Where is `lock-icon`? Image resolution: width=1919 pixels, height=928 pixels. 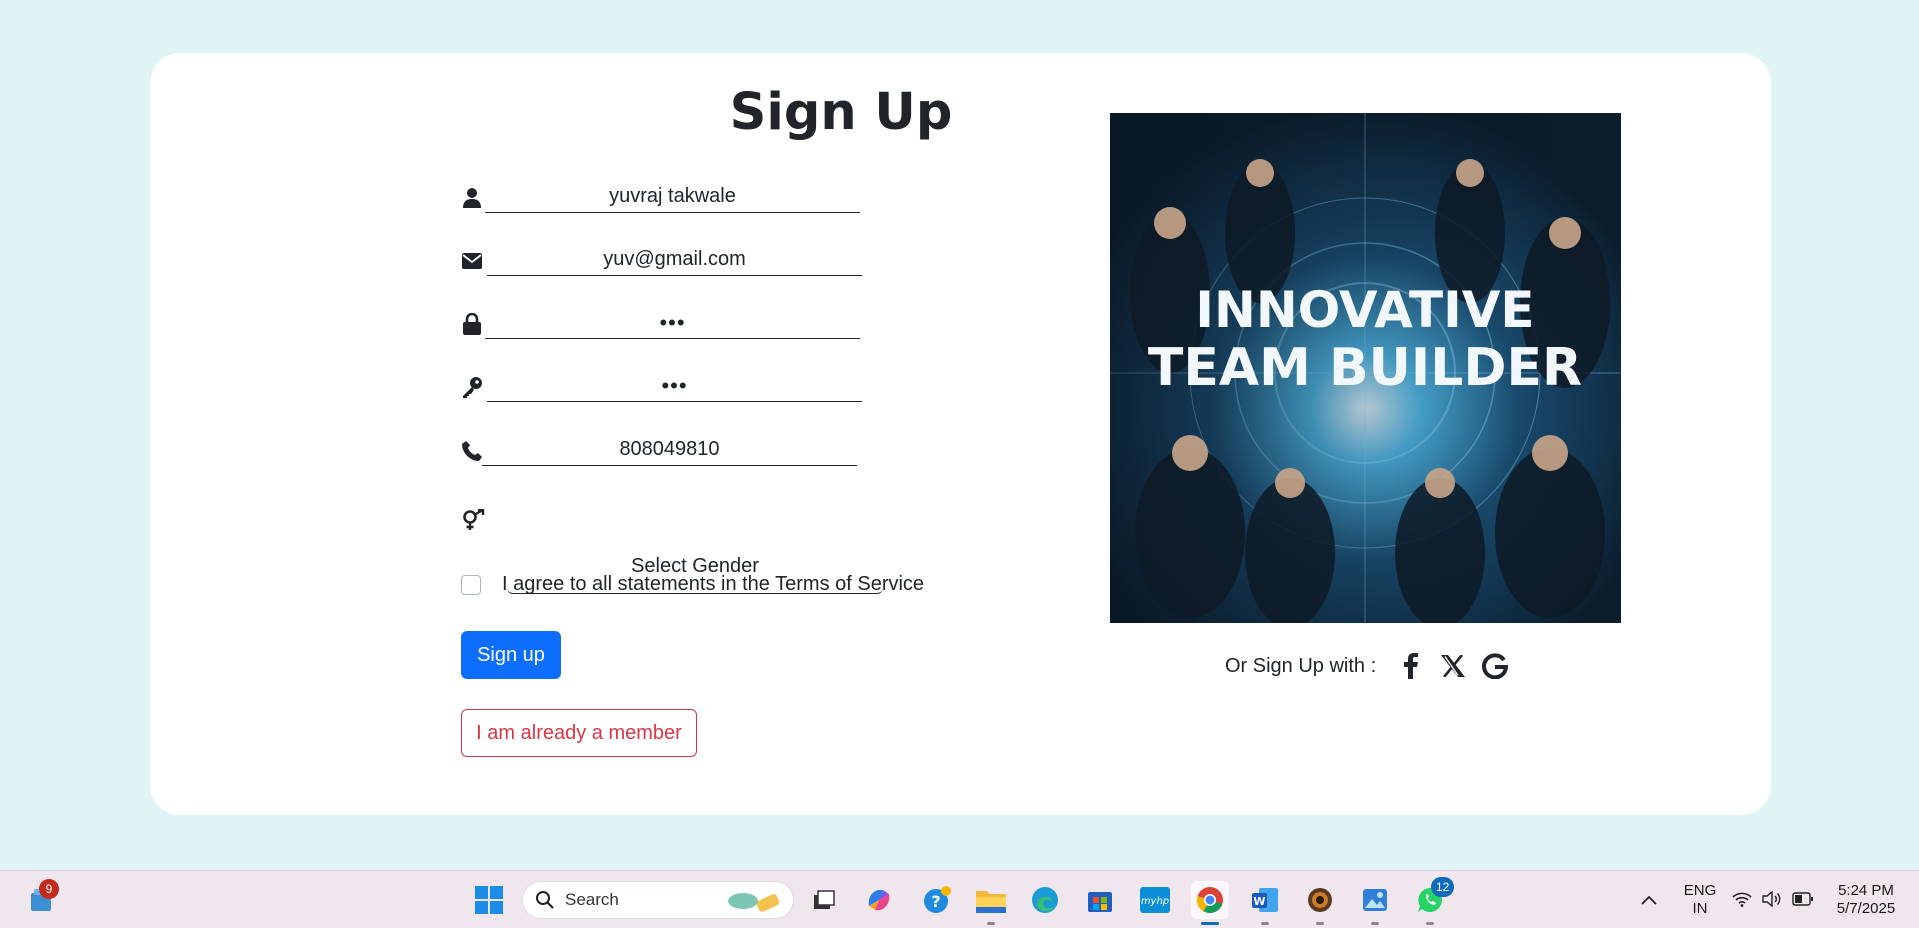 lock-icon is located at coordinates (472, 324).